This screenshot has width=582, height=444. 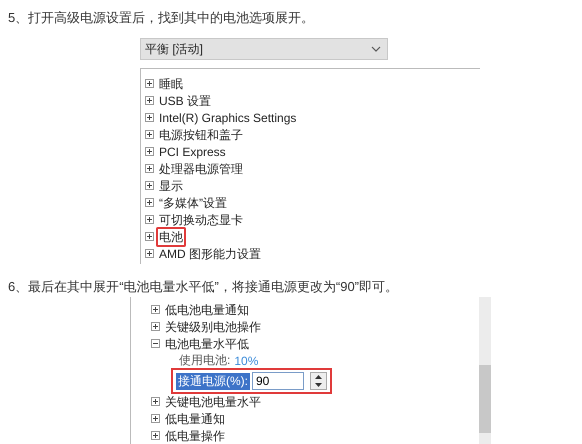 What do you see at coordinates (201, 134) in the screenshot?
I see `tree-item: 电源按钮和盖子` at bounding box center [201, 134].